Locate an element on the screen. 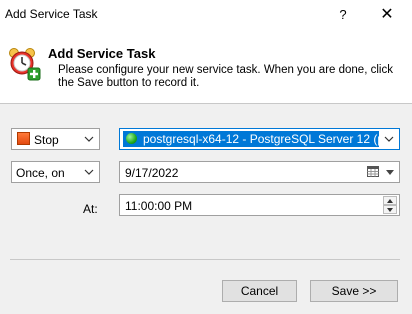 The image size is (412, 314). window-title: Add Service Task is located at coordinates (51, 14).